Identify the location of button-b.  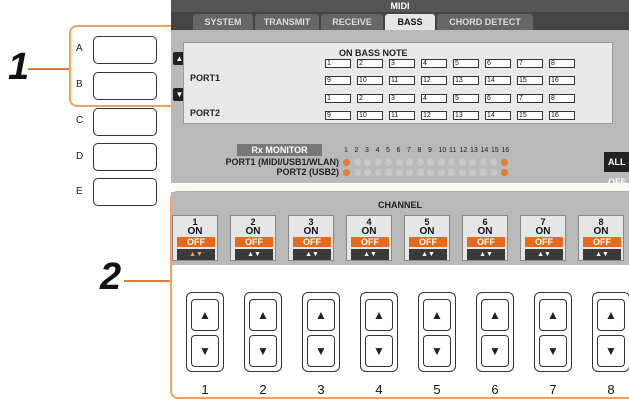
(125, 86).